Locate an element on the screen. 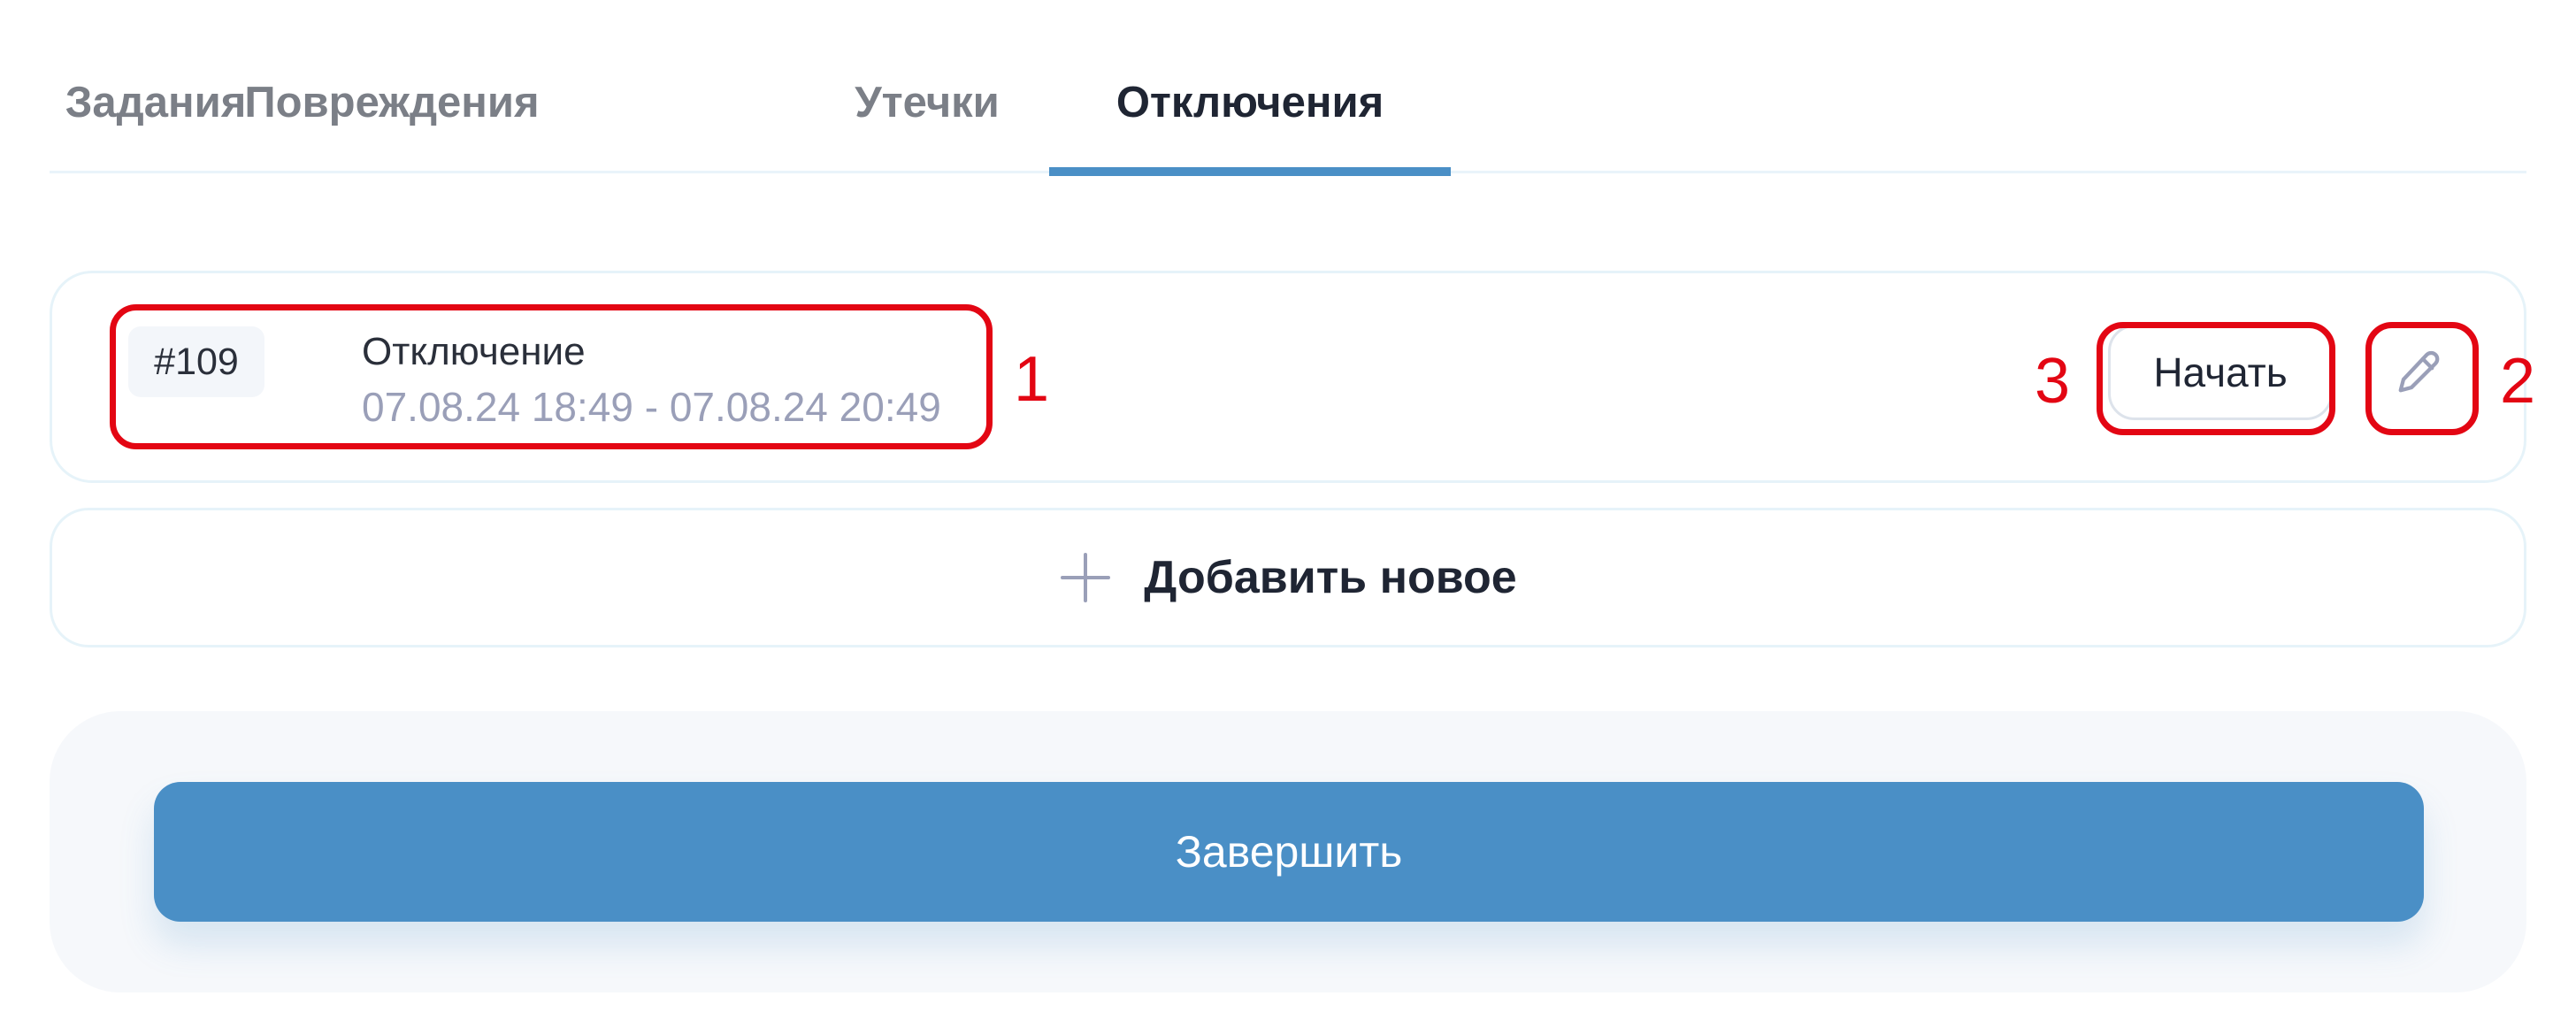 This screenshot has width=2576, height=1019. tab-damages: Повреждения is located at coordinates (391, 126).